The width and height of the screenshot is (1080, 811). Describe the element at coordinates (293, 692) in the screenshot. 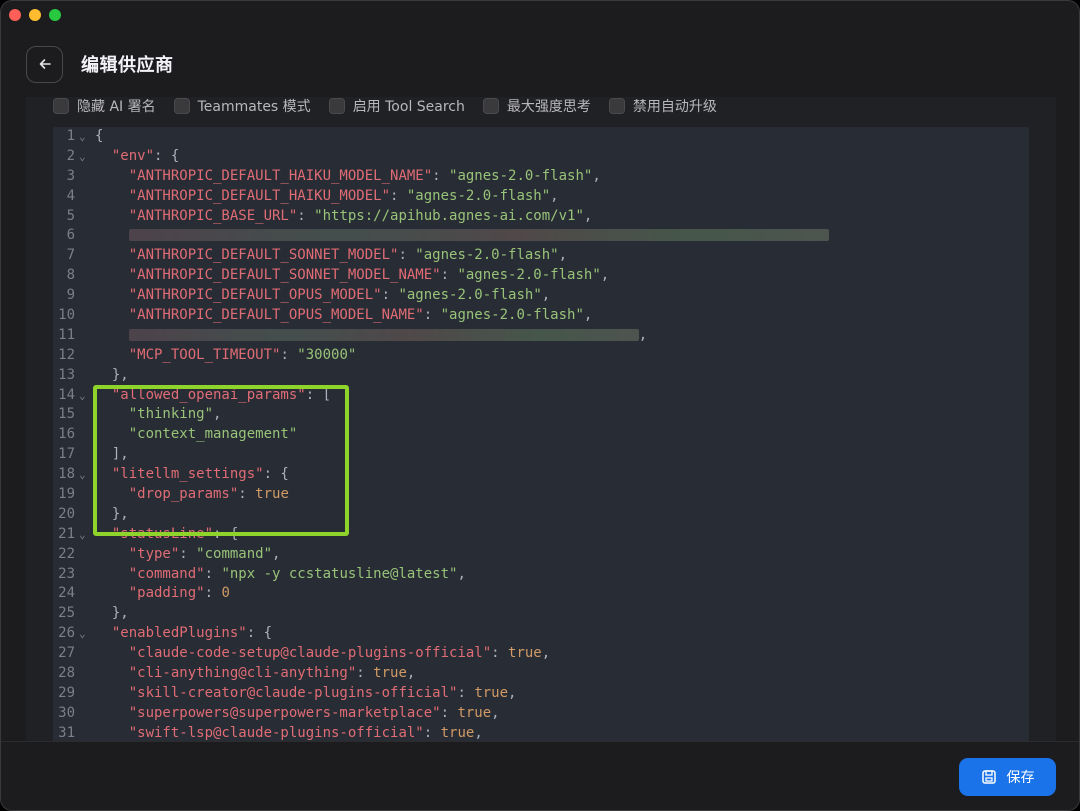

I see `code-token: "skill-creator@claude-plugins-official"` at that location.